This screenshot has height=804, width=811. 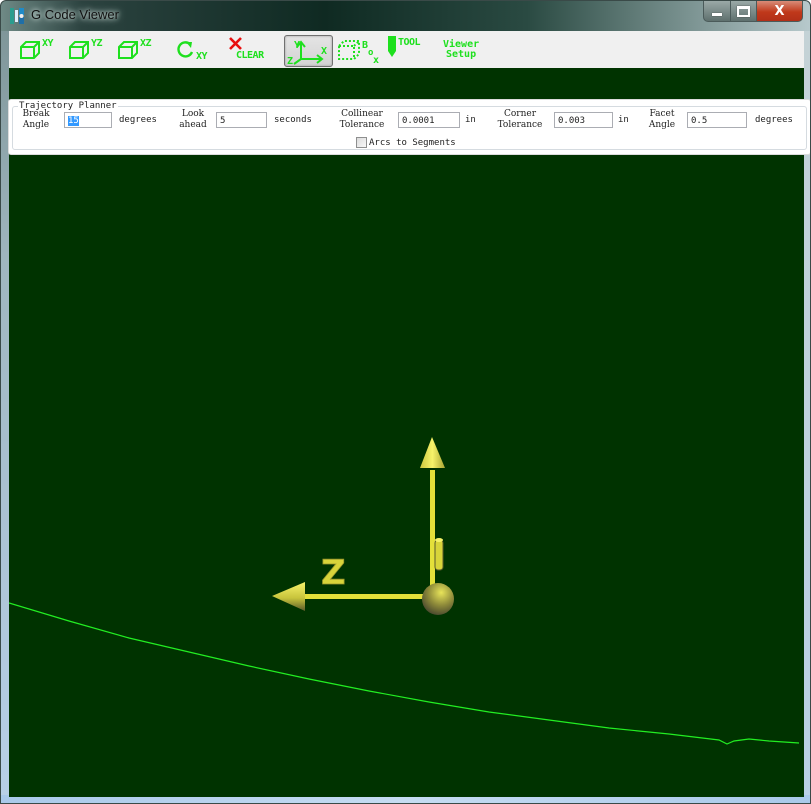 I want to click on close-icon: X, so click(x=779, y=11).